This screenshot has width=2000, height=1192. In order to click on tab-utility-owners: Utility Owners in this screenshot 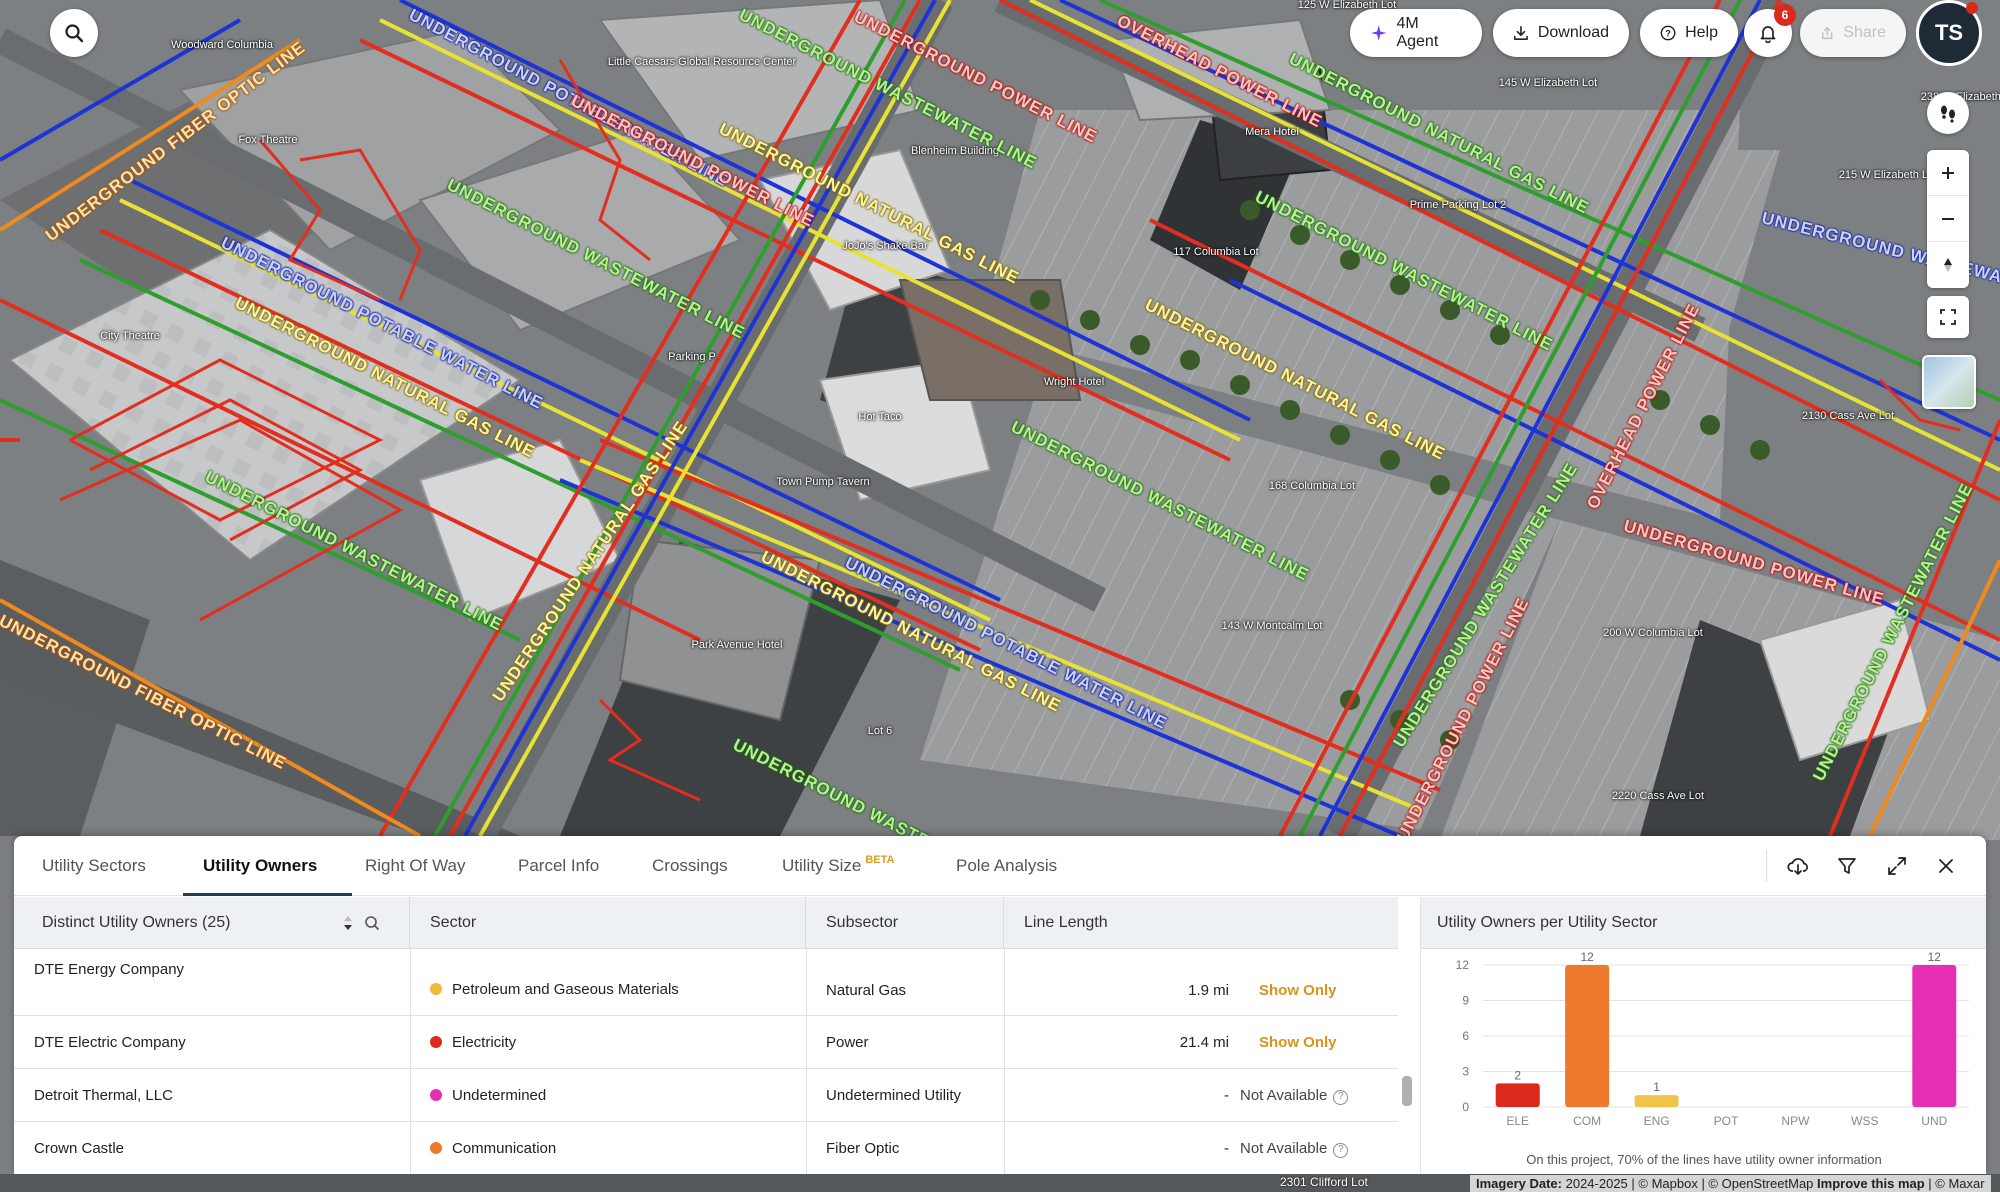, I will do `click(260, 866)`.